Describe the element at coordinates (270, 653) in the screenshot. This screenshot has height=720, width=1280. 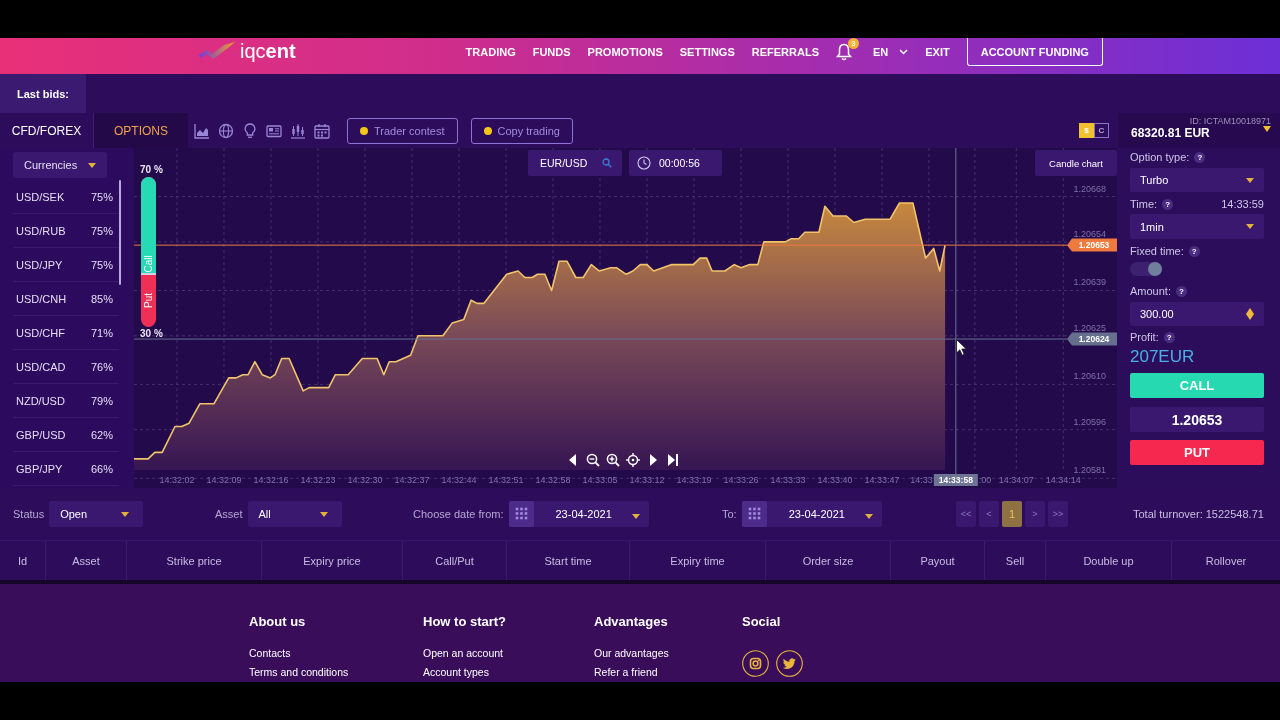
I see `footer-link: Contacts` at that location.